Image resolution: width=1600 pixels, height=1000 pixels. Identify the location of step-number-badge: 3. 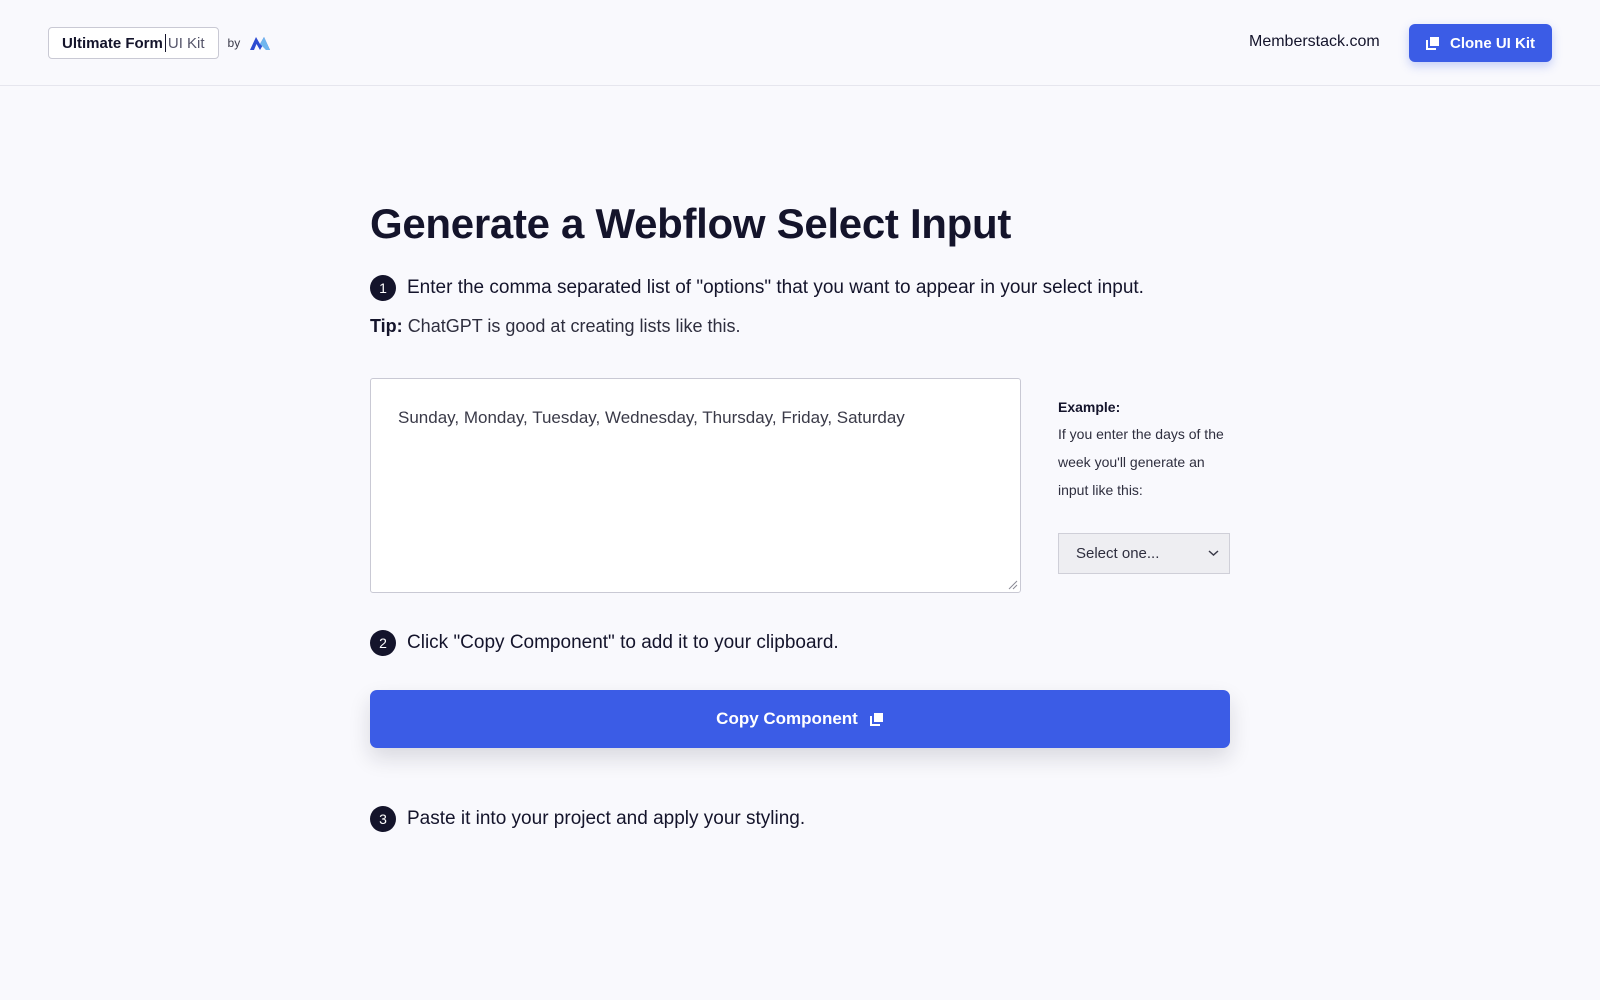
(383, 819).